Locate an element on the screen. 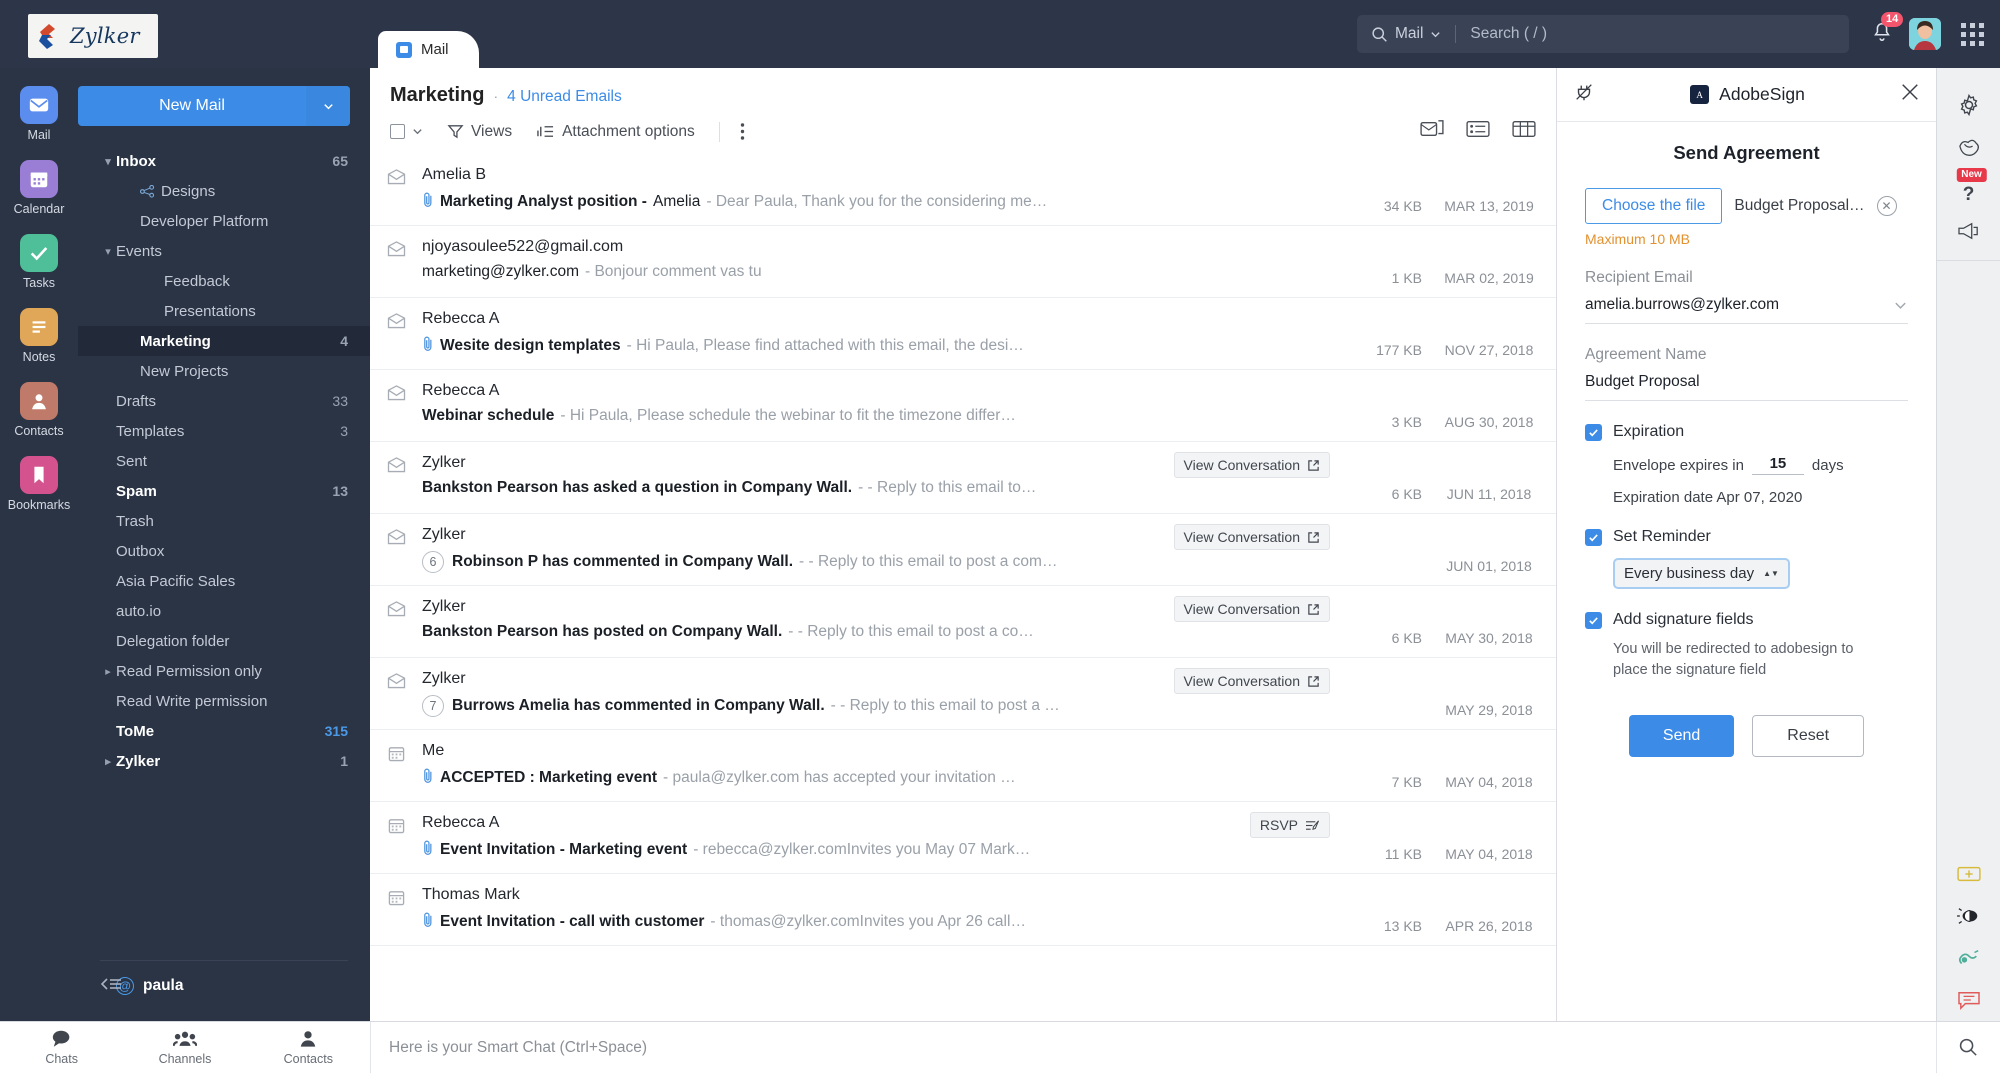  agreement-name-input: Budget Proposal is located at coordinates (1746, 387).